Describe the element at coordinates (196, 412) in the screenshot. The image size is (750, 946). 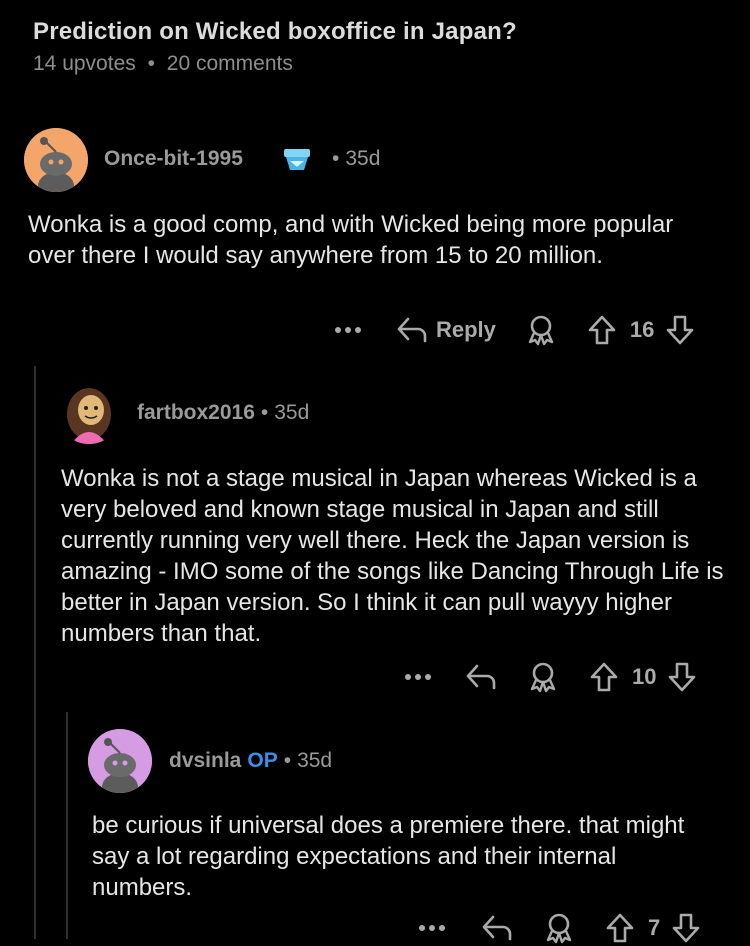
I see `author-name: fartbox2016` at that location.